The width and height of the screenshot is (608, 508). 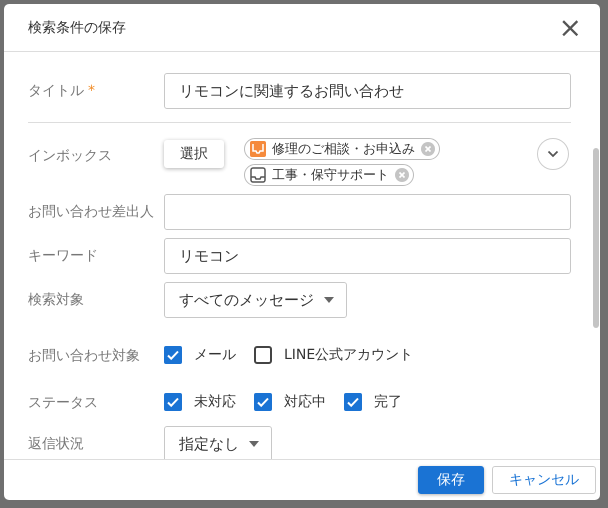 What do you see at coordinates (290, 402) in the screenshot?
I see `checkbox-option: 対応中` at bounding box center [290, 402].